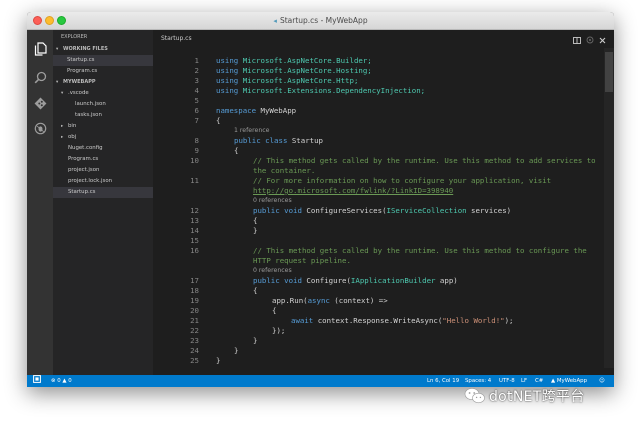 The image size is (640, 426). Describe the element at coordinates (509, 320) in the screenshot. I see `code-token: );` at that location.